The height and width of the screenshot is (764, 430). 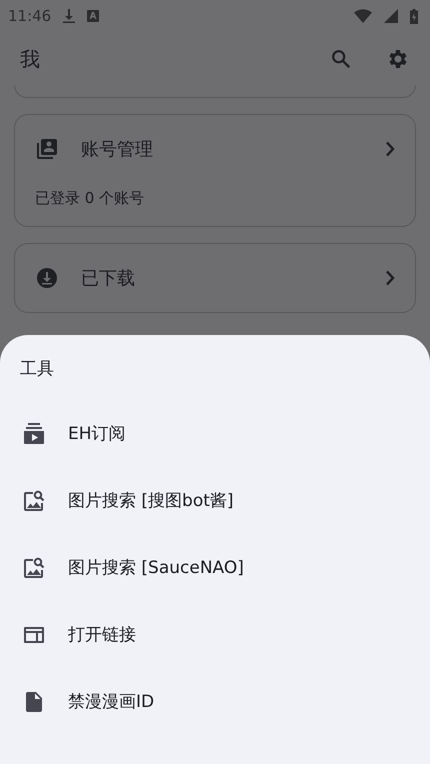 What do you see at coordinates (30, 59) in the screenshot?
I see `page-title: 我` at bounding box center [30, 59].